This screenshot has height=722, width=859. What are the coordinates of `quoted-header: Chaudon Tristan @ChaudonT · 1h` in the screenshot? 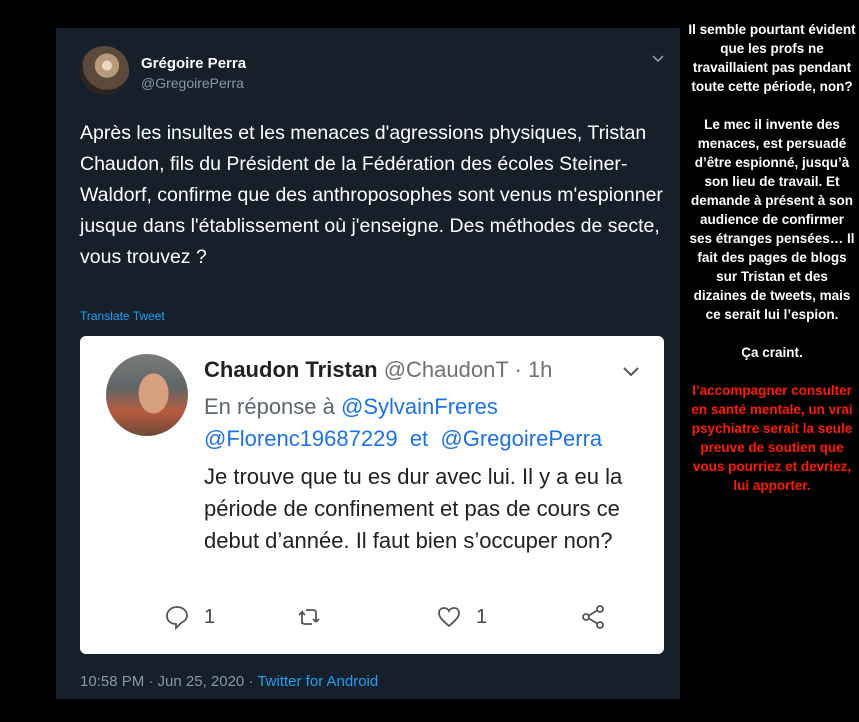 It's located at (378, 370).